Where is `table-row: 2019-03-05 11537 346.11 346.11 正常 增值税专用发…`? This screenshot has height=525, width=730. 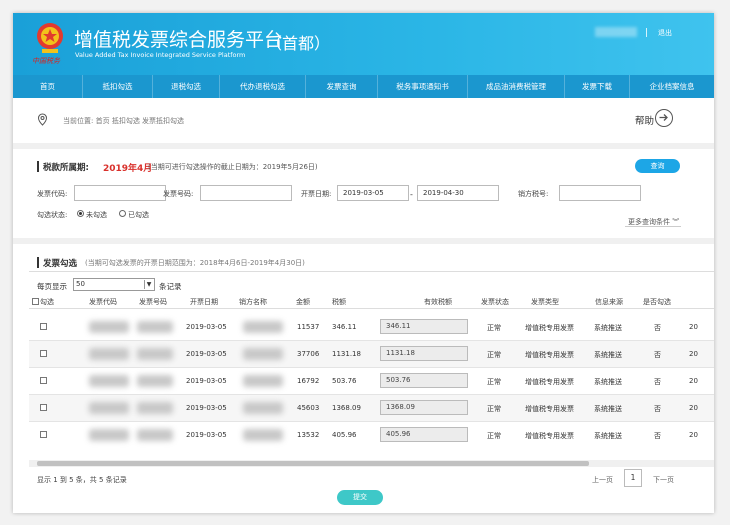
table-row: 2019-03-05 11537 346.11 346.11 正常 增值税专用发… is located at coordinates (371, 327).